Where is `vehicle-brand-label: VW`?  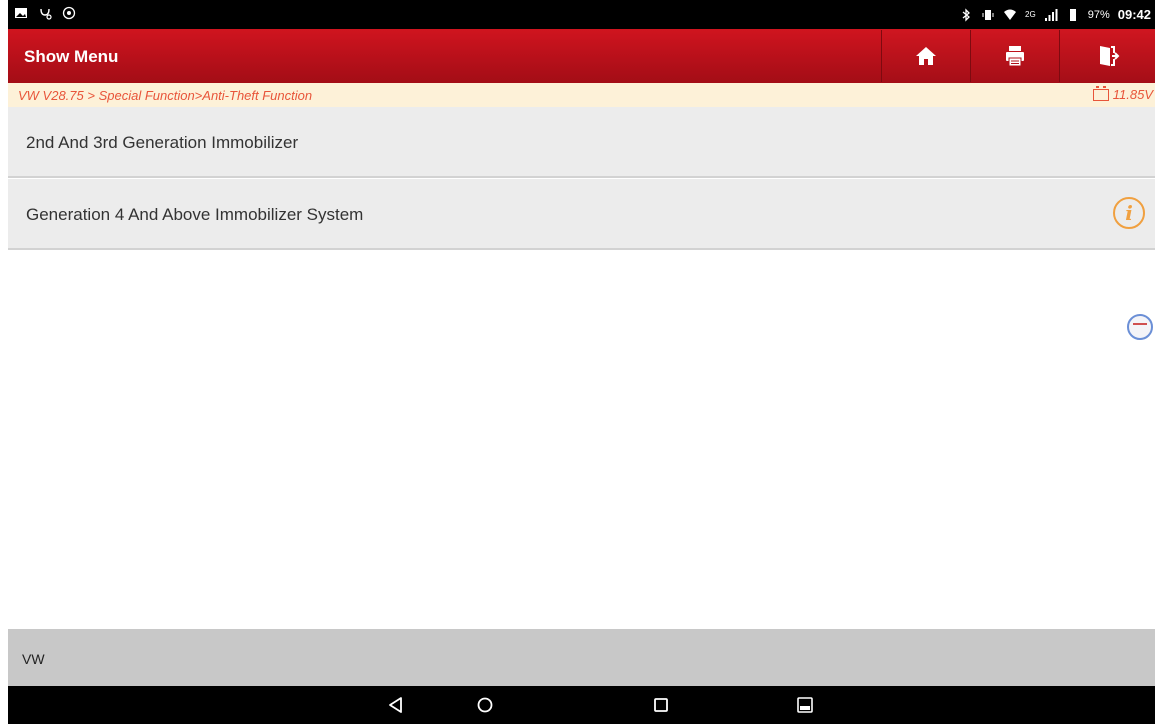 vehicle-brand-label: VW is located at coordinates (33, 659).